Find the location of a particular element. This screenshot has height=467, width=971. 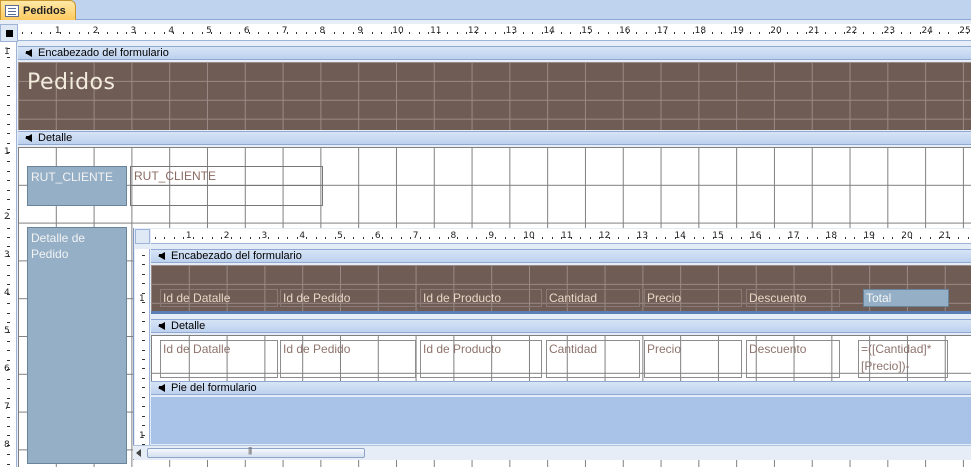

ruler-number: 23 is located at coordinates (889, 31).